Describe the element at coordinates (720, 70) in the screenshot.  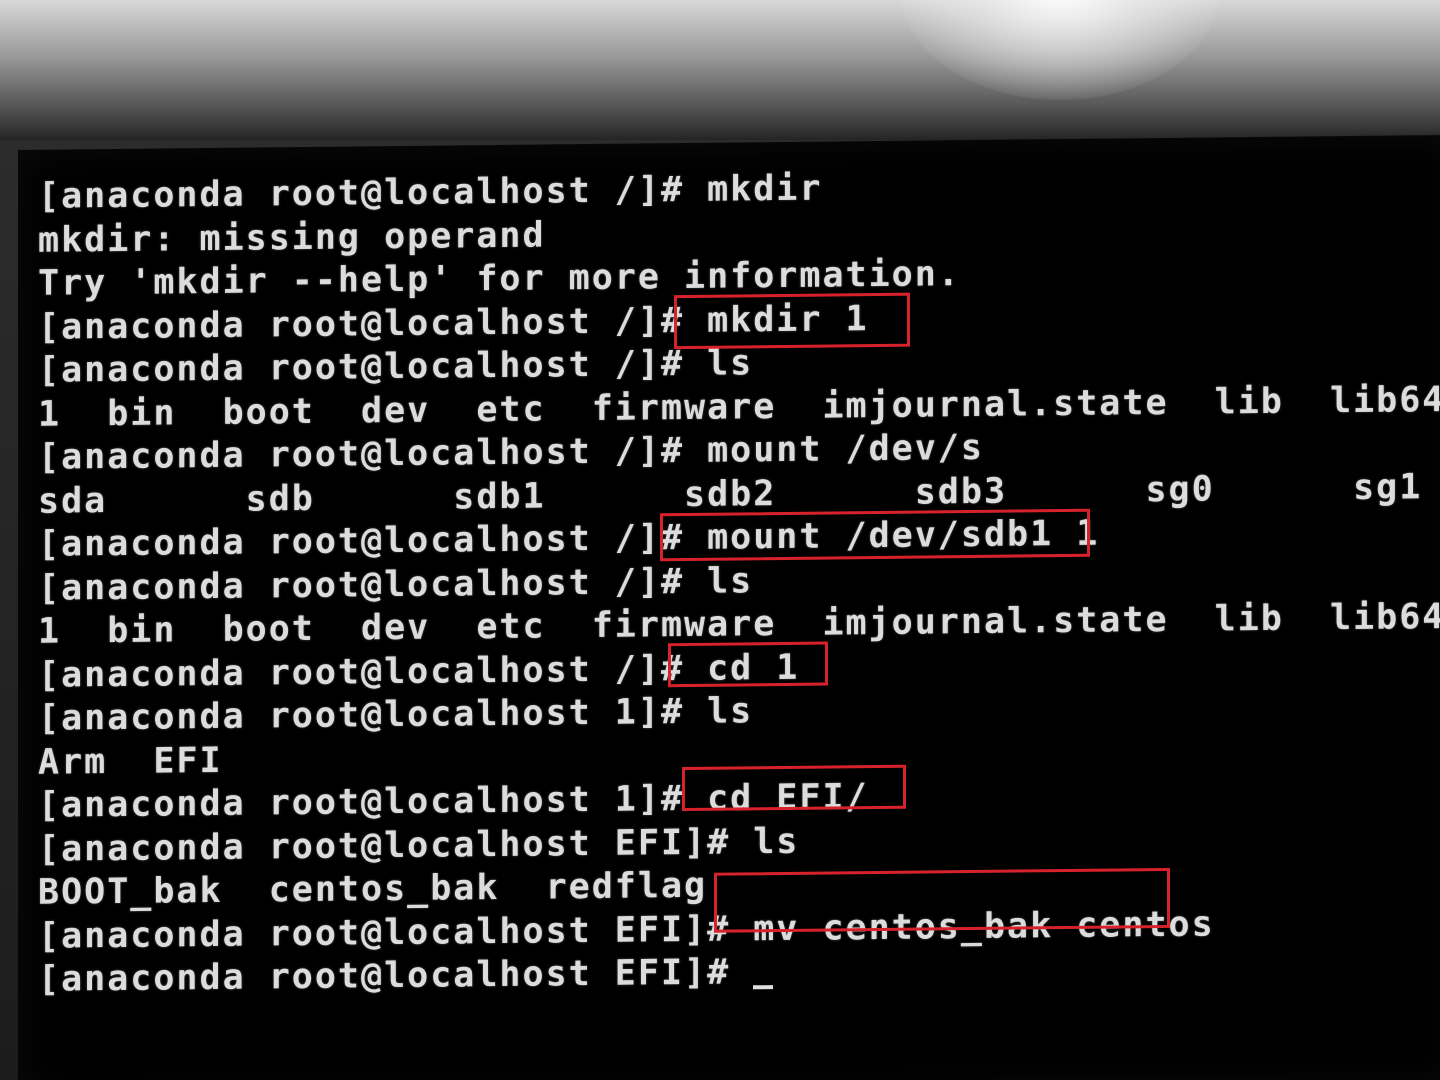
I see `monitor-bezel` at that location.